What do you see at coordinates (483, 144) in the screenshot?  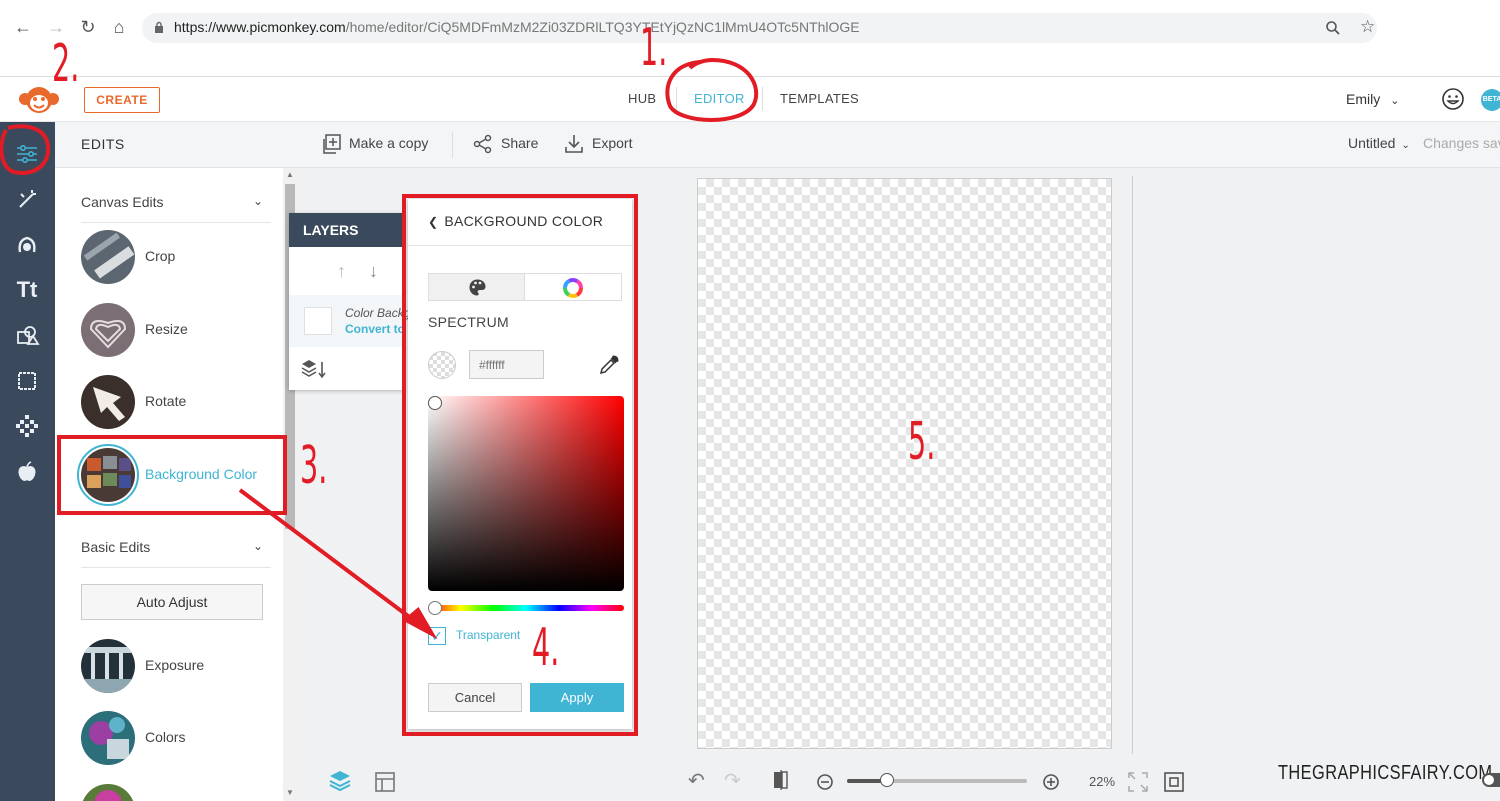 I see `share-icon` at bounding box center [483, 144].